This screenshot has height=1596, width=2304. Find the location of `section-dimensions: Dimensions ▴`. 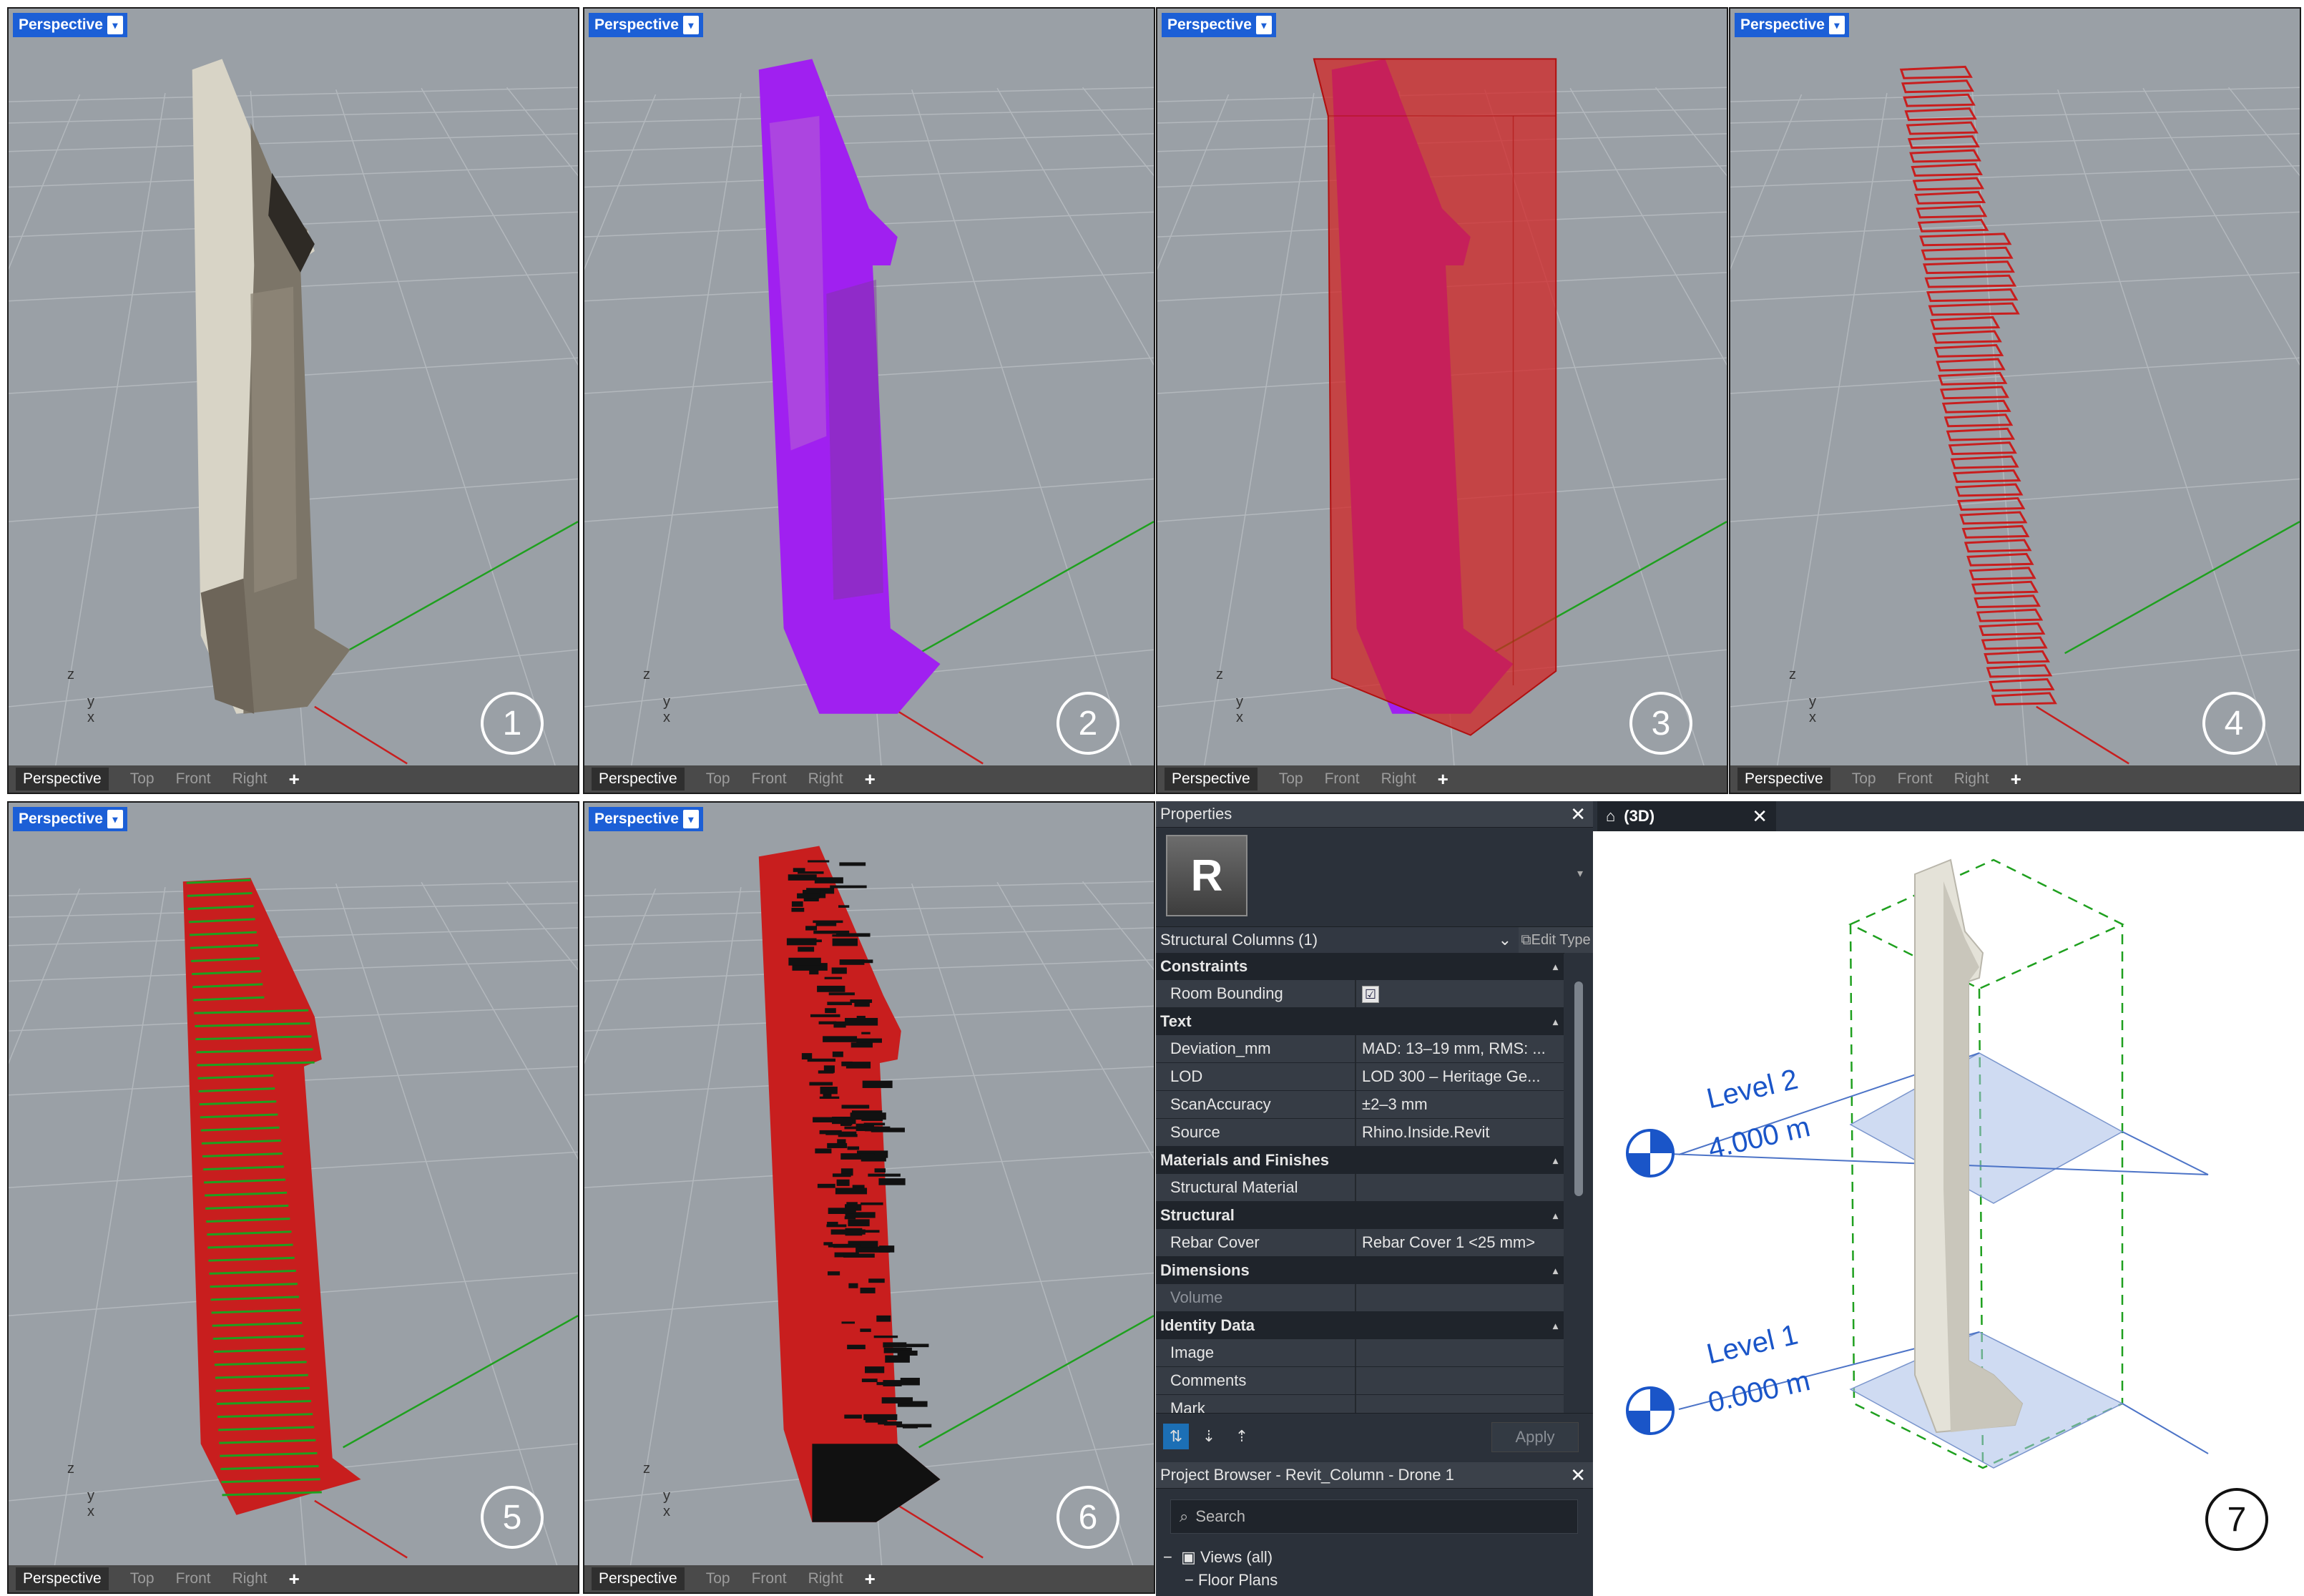

section-dimensions: Dimensions ▴ is located at coordinates (1360, 1270).